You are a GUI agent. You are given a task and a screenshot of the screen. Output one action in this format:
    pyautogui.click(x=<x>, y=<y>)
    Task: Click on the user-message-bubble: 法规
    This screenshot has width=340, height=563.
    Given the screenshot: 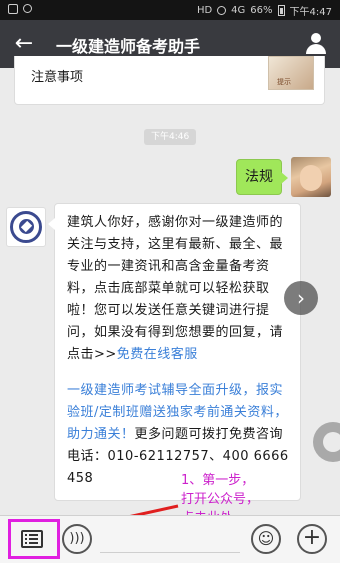 What is the action you would take?
    pyautogui.click(x=262, y=177)
    